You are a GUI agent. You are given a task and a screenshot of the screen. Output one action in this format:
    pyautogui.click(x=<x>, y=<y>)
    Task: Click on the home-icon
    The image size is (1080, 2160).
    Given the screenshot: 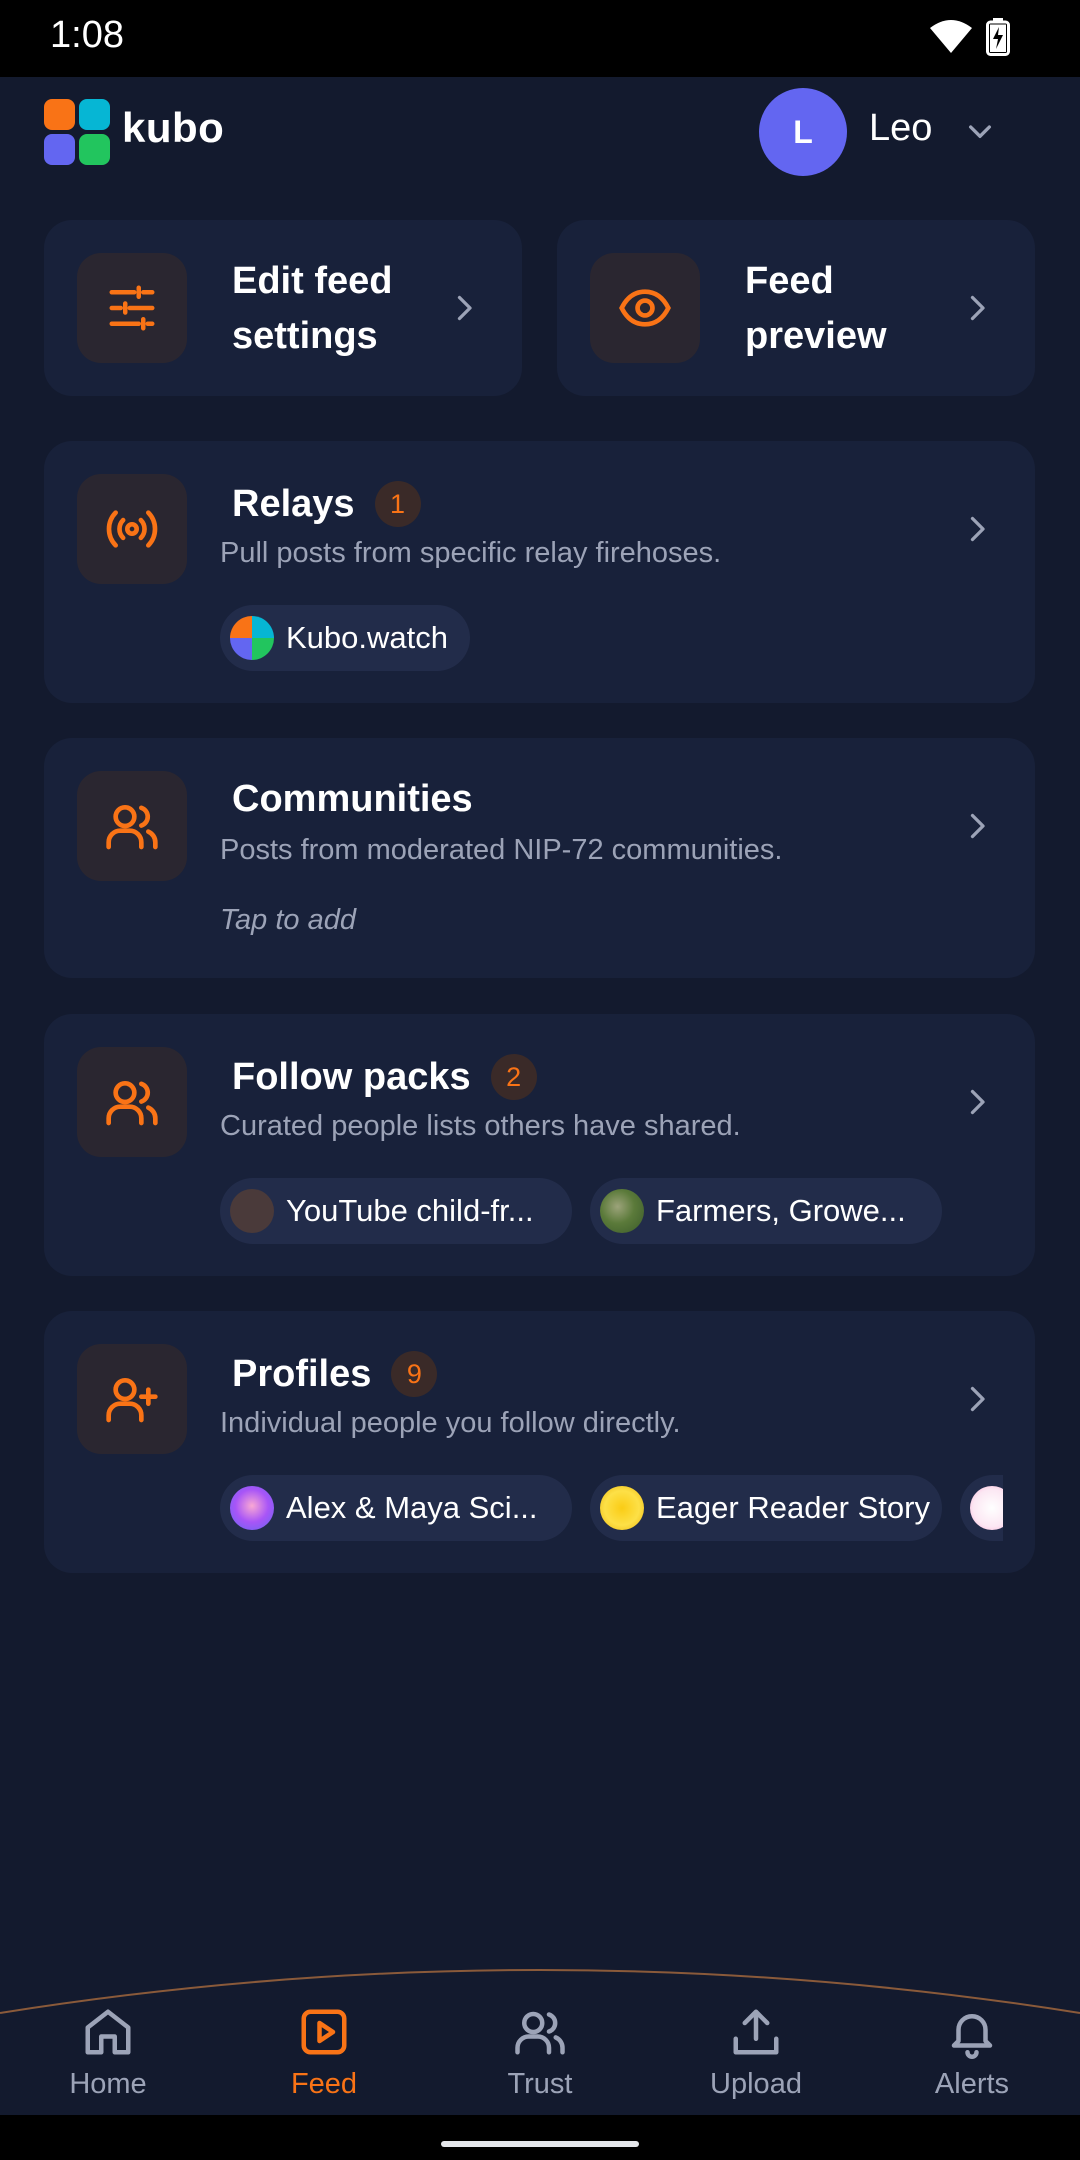 What is the action you would take?
    pyautogui.click(x=108, y=2032)
    